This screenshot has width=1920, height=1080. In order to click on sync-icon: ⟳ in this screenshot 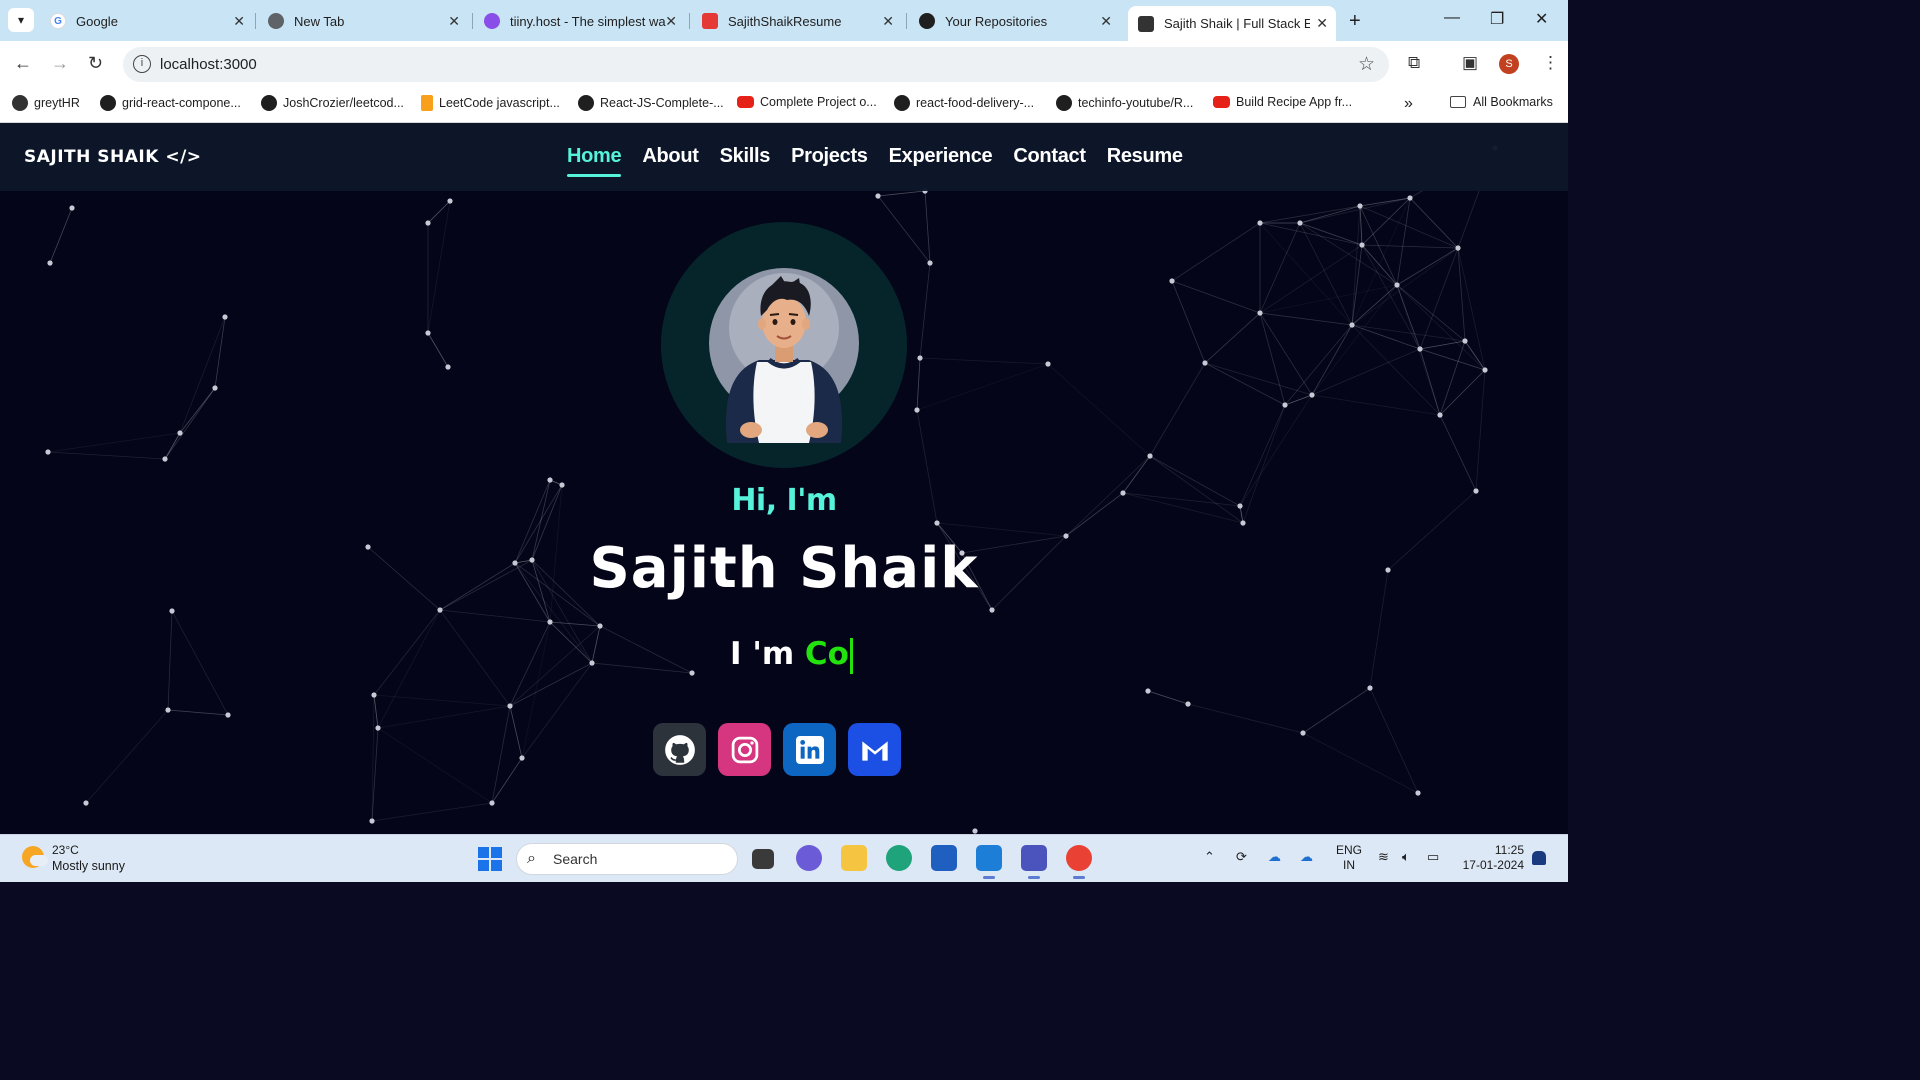, I will do `click(1241, 857)`.